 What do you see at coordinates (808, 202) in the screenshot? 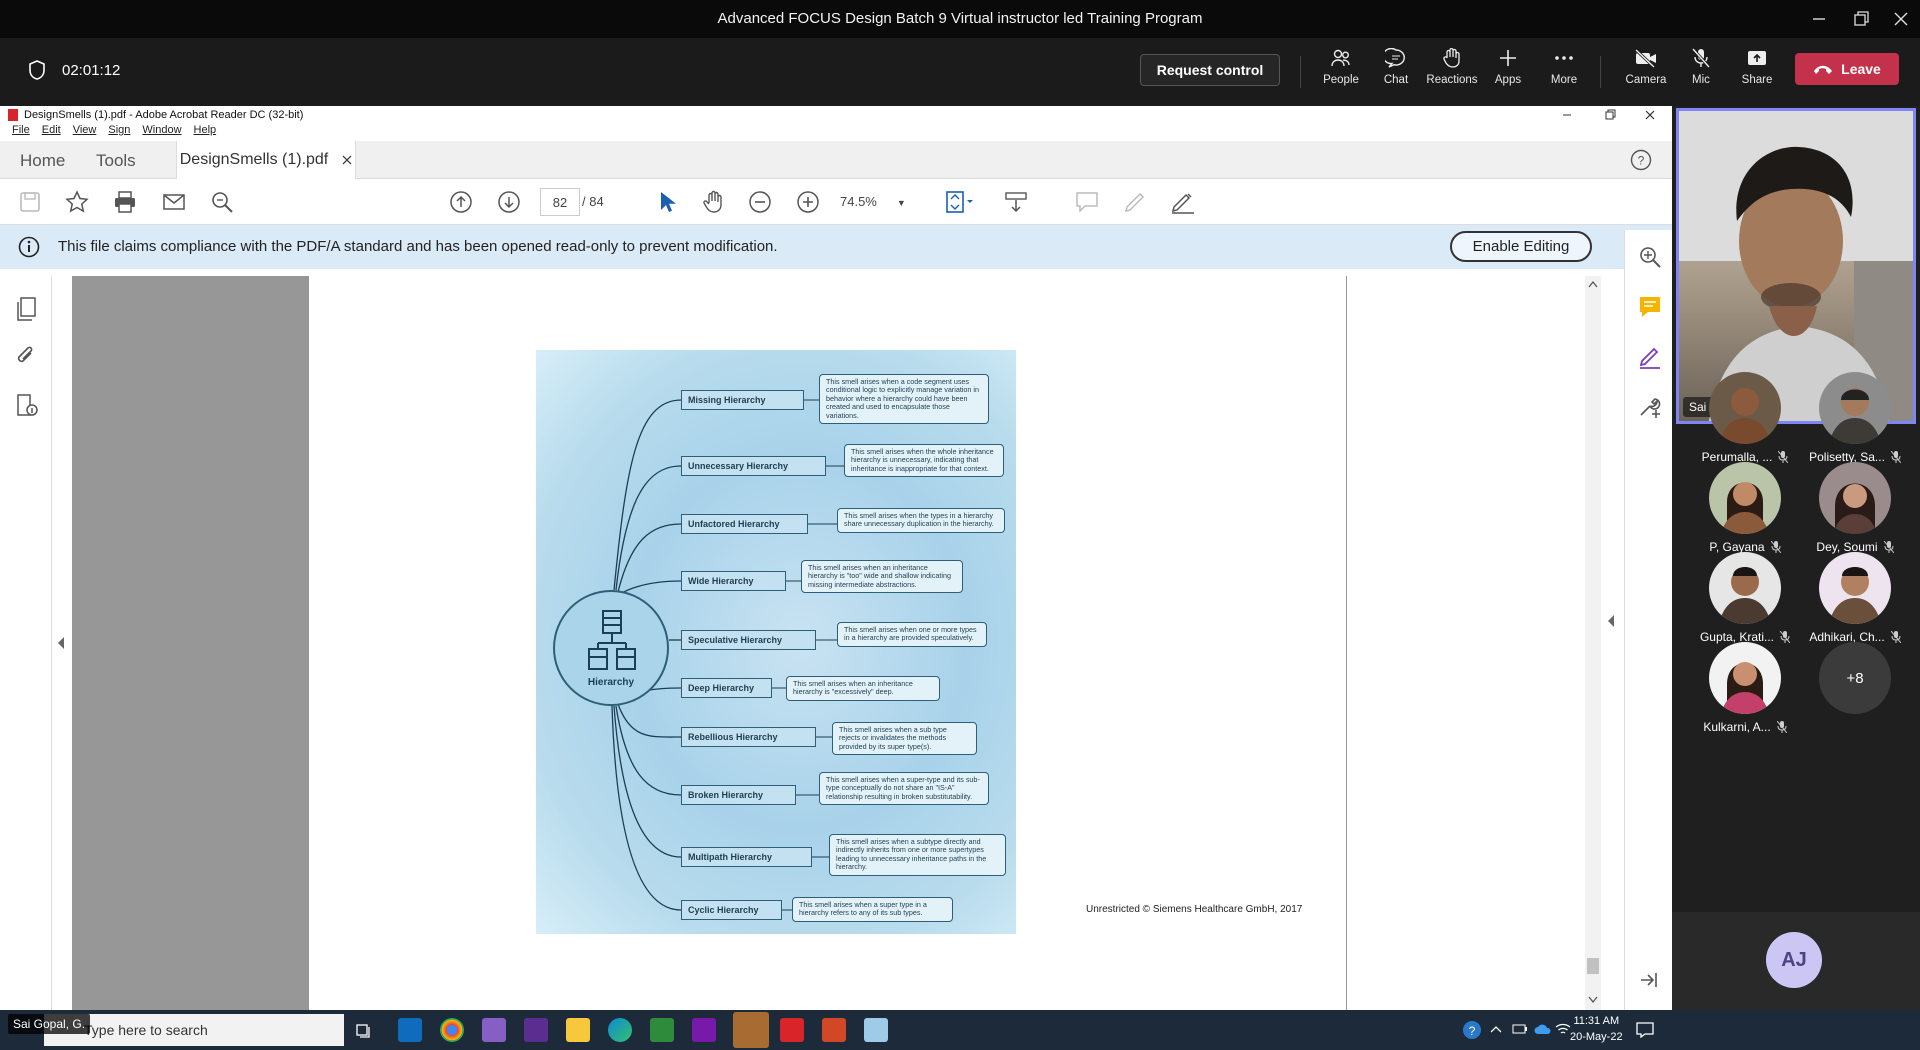
I see `zoom-in-icon` at bounding box center [808, 202].